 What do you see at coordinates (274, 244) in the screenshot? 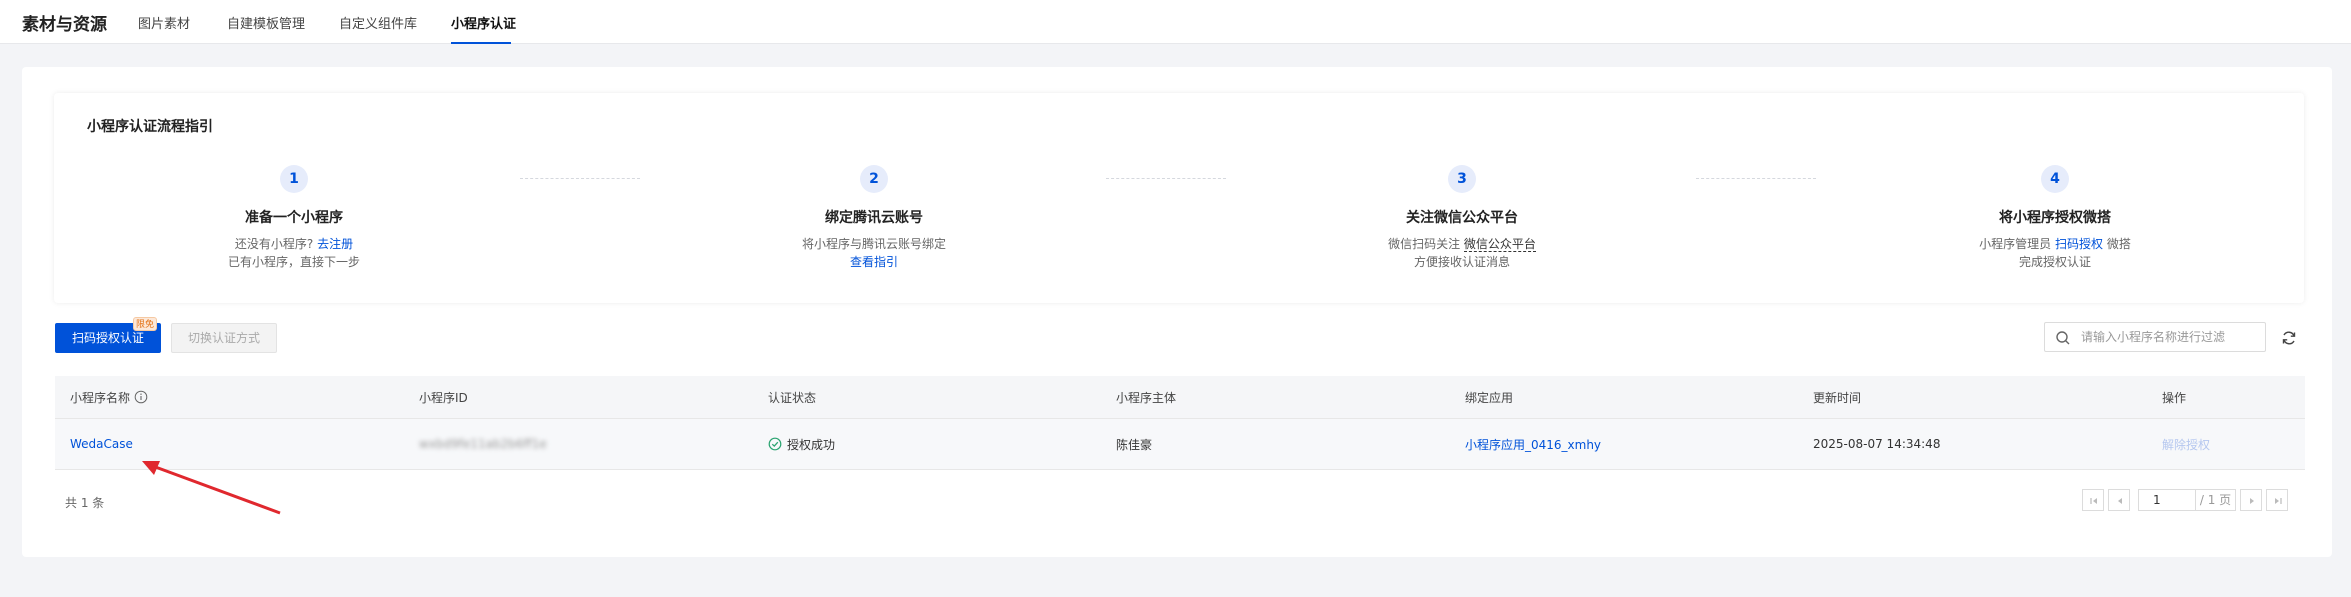
I see `step-text: 还没有小程序?` at bounding box center [274, 244].